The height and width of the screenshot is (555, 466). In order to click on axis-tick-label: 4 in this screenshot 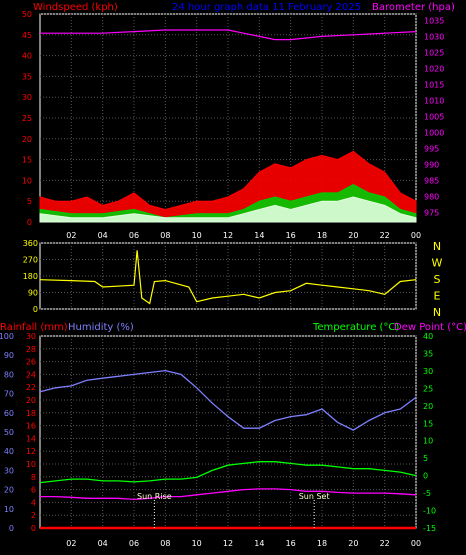, I will do `click(33, 502)`.